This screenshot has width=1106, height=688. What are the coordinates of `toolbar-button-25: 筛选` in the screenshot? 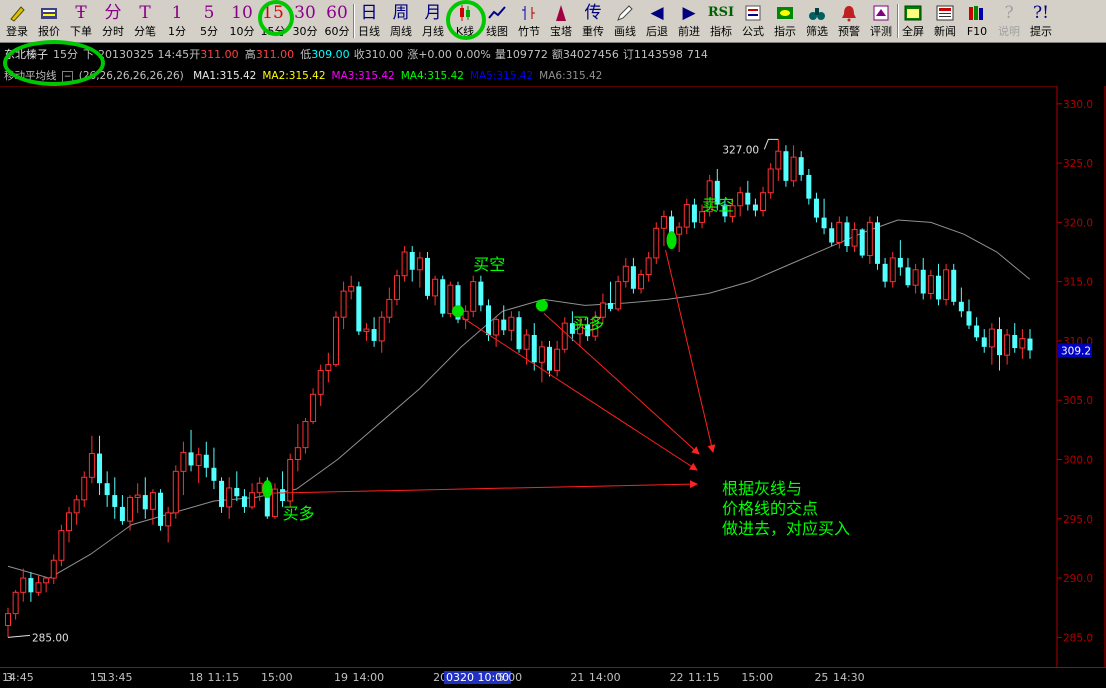 It's located at (817, 21).